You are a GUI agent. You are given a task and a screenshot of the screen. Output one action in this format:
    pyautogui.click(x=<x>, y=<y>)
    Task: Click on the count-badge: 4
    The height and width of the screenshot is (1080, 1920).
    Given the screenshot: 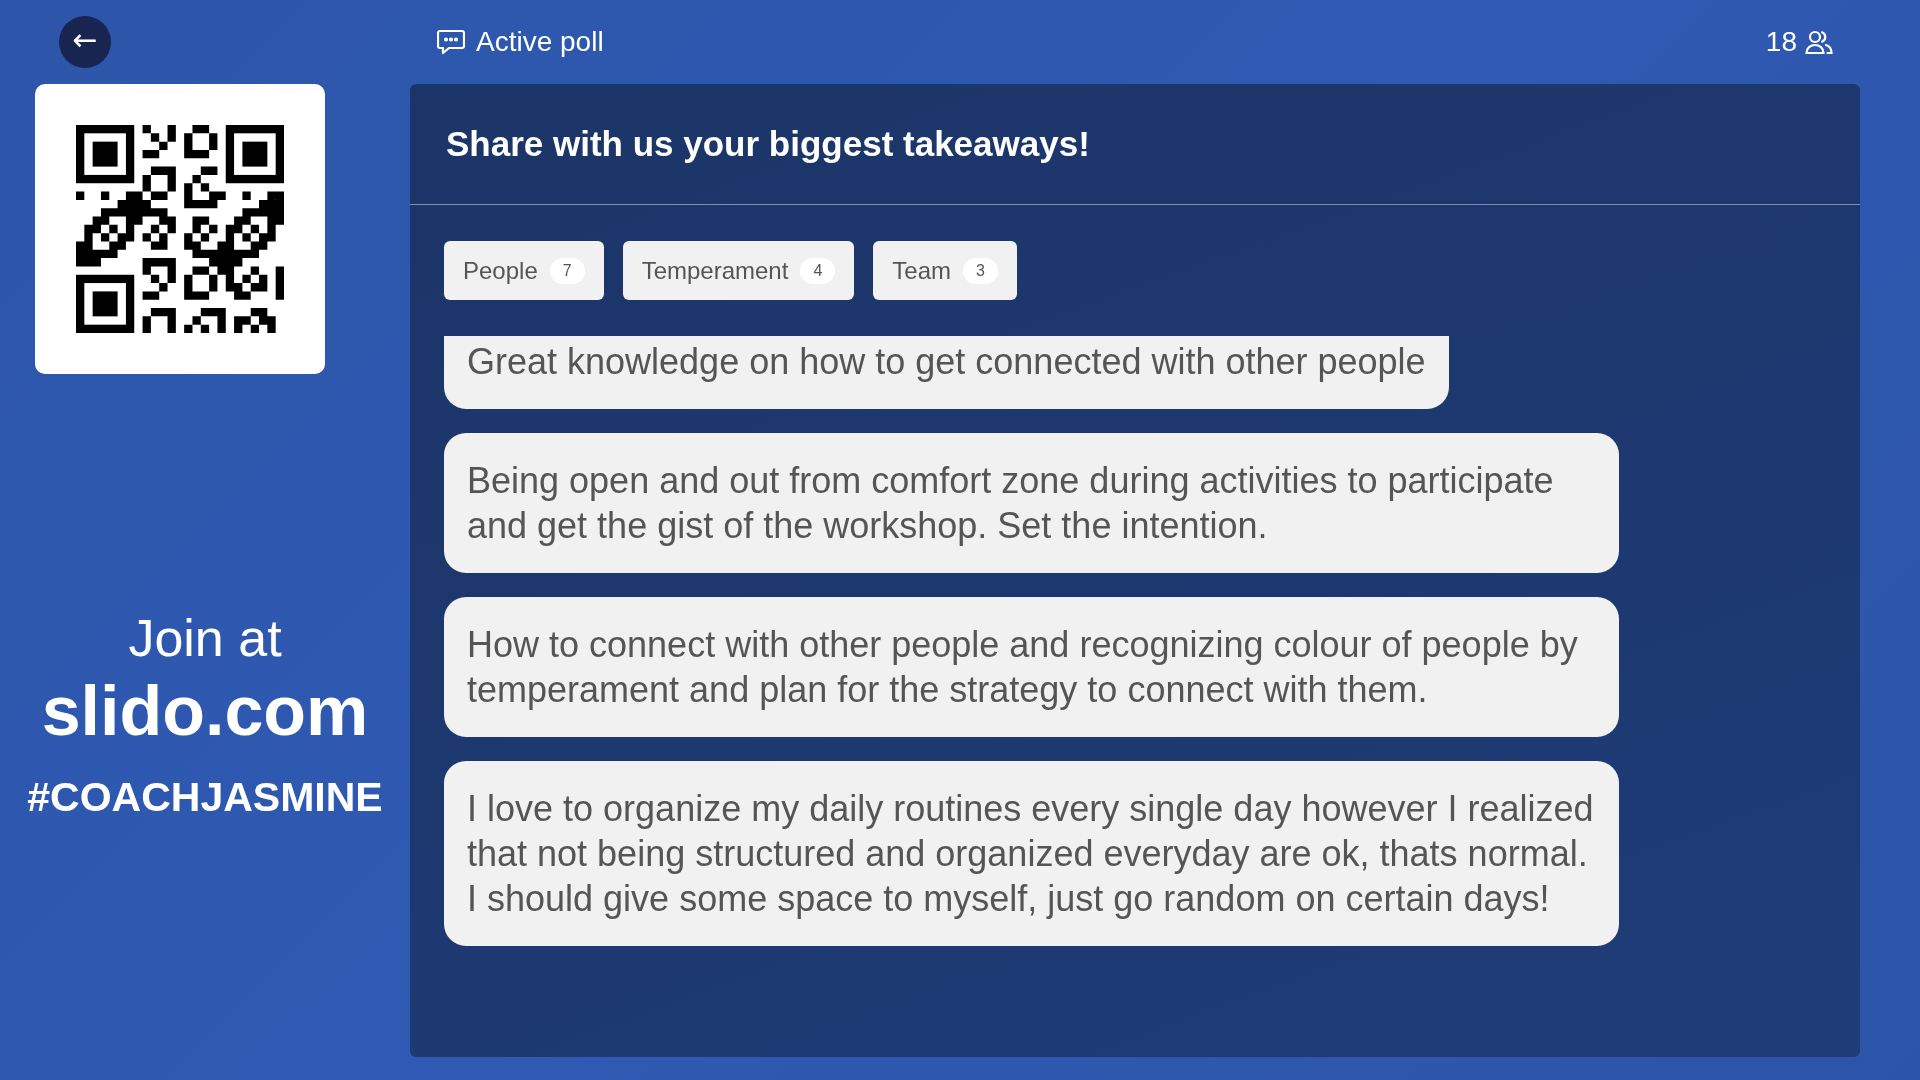 What is the action you would take?
    pyautogui.click(x=818, y=270)
    